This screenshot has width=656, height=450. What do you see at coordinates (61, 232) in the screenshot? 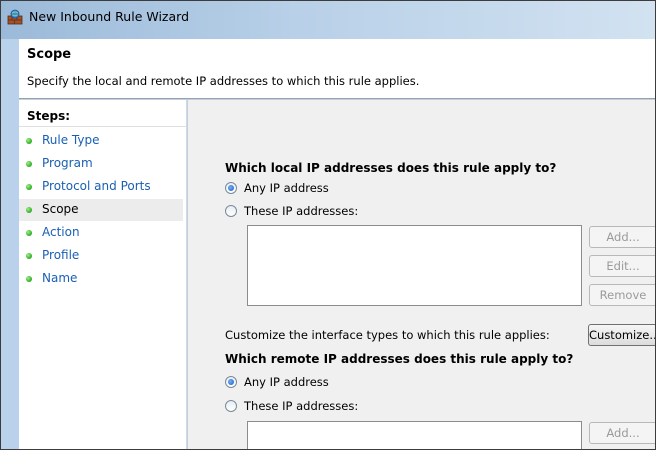
I see `step-label: Action` at bounding box center [61, 232].